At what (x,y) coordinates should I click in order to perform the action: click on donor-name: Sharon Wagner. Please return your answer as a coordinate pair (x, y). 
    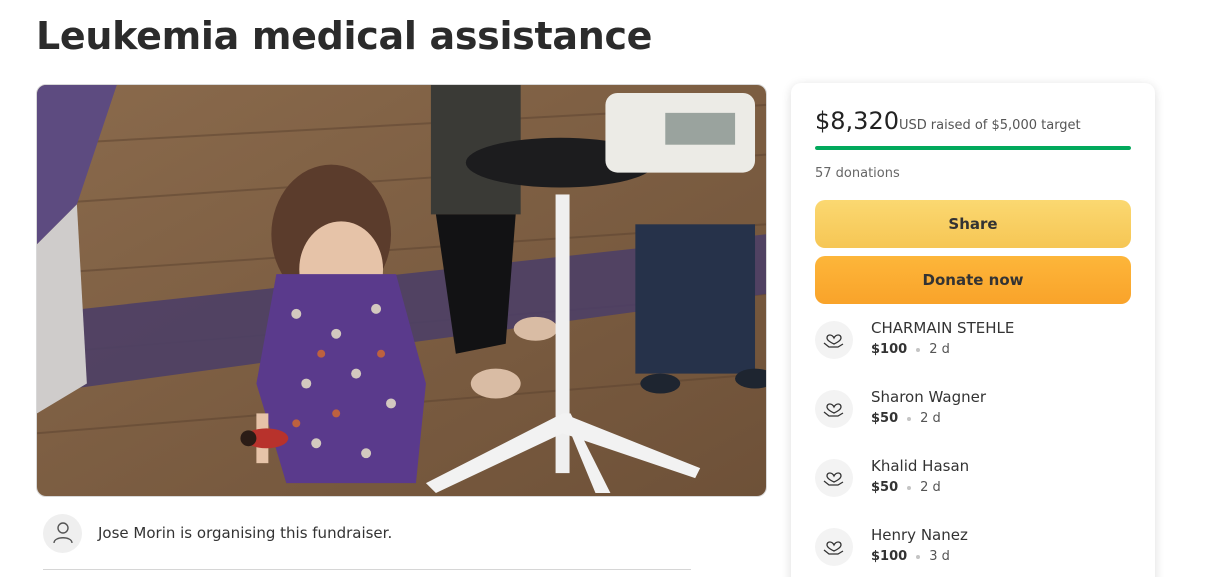
    Looking at the image, I should click on (928, 397).